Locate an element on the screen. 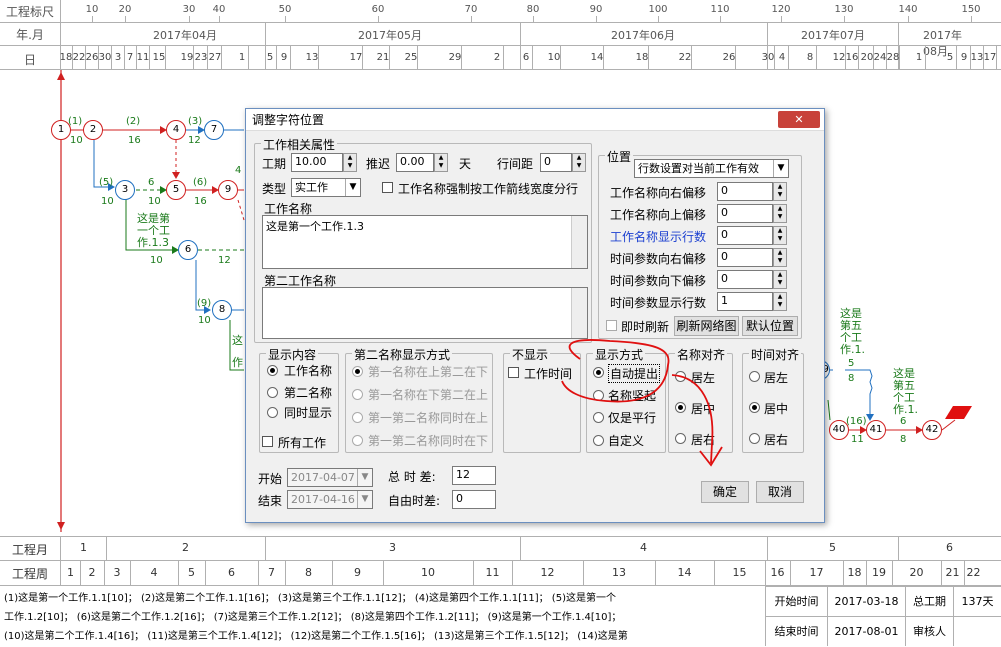 The height and width of the screenshot is (647, 1001). instant-refresh-checkbox is located at coordinates (611, 325).